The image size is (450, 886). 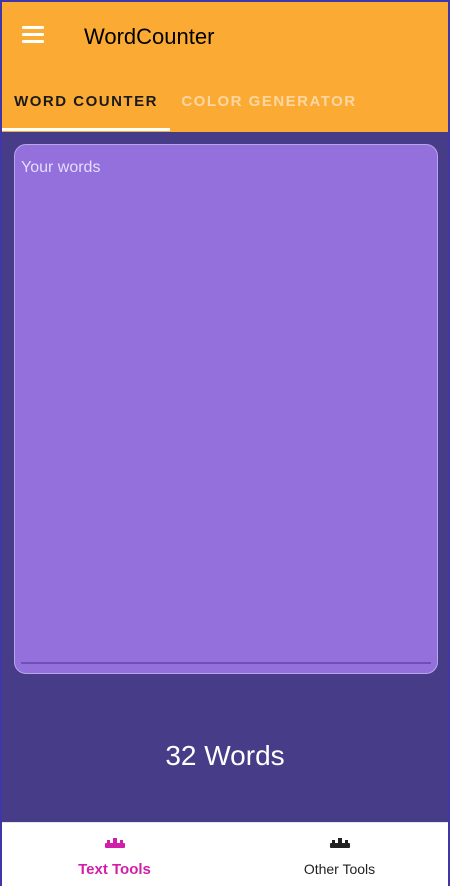 What do you see at coordinates (225, 755) in the screenshot?
I see `word-count-label: 32 Words` at bounding box center [225, 755].